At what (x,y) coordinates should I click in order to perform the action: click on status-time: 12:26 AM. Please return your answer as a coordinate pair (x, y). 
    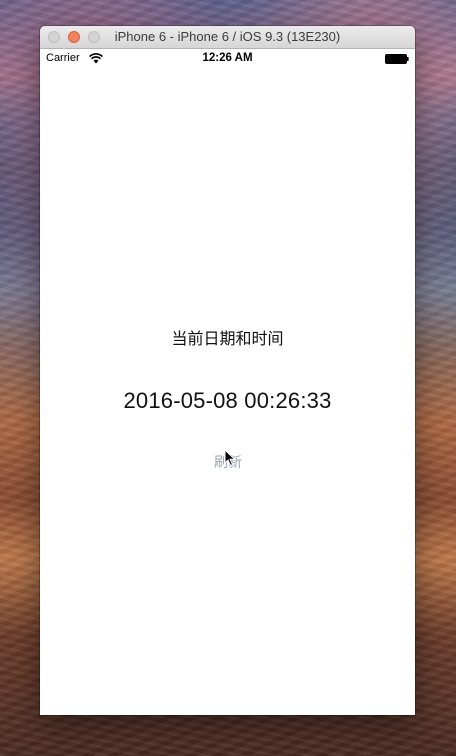
    Looking at the image, I should click on (227, 58).